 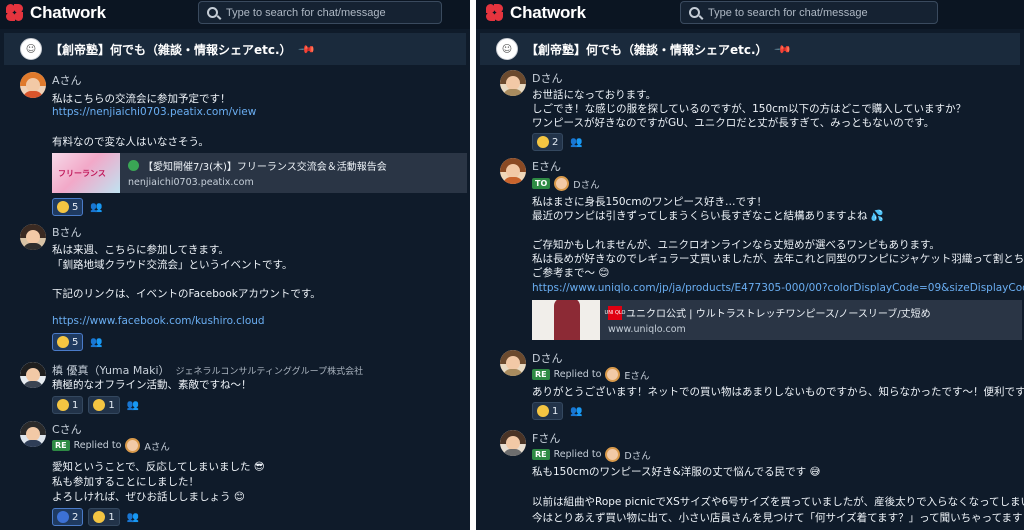 What do you see at coordinates (650, 202) in the screenshot?
I see `message-line: 私はまさに身長150cmのワンピース好き…です！` at bounding box center [650, 202].